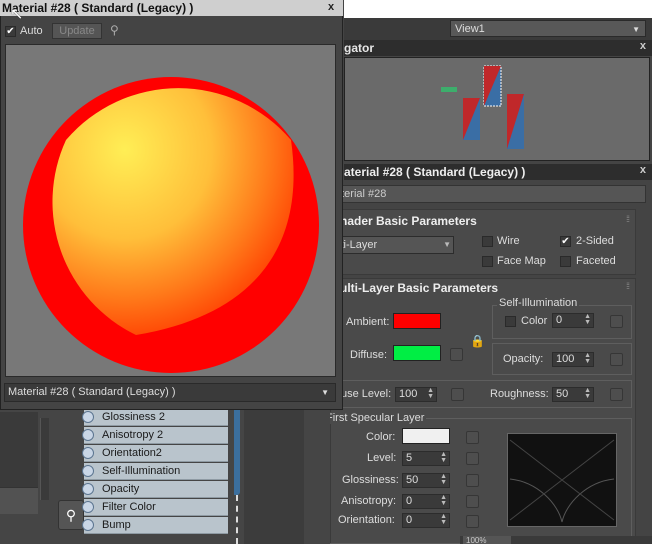 The image size is (652, 544). I want to click on two-sided-label: 2-Sided, so click(595, 241).